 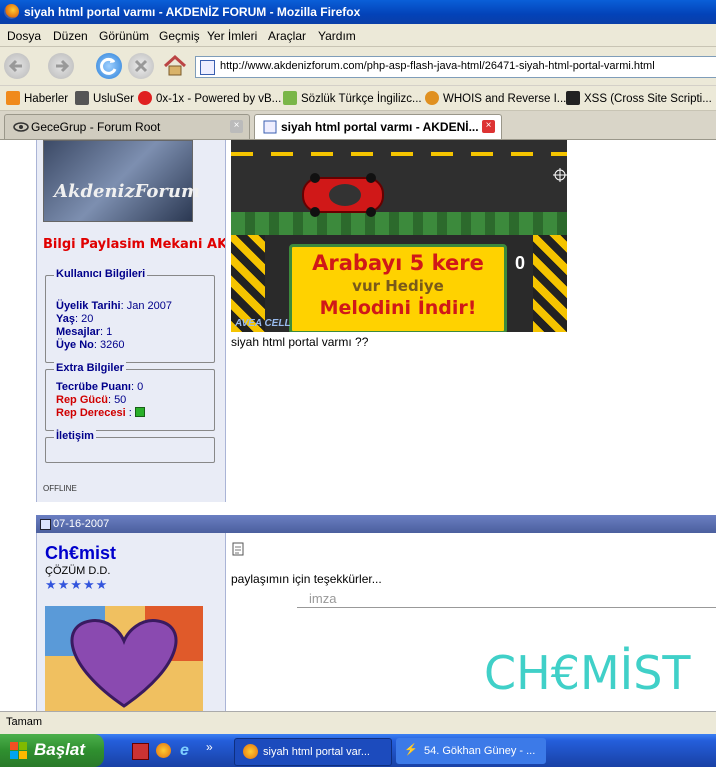 What do you see at coordinates (13, 98) in the screenshot?
I see `rss-icon` at bounding box center [13, 98].